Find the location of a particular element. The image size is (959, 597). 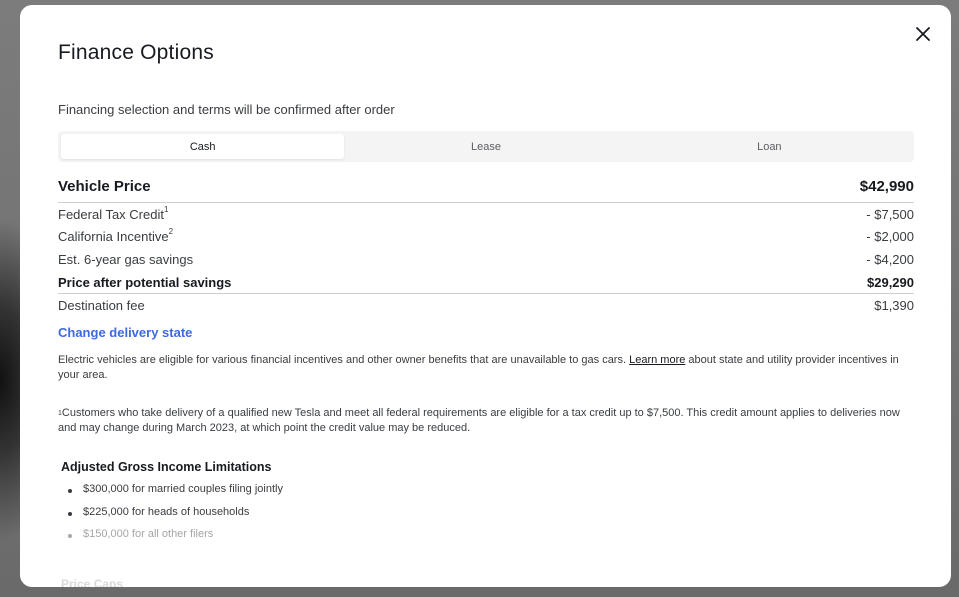

tab-lease: Lease is located at coordinates (485, 146).